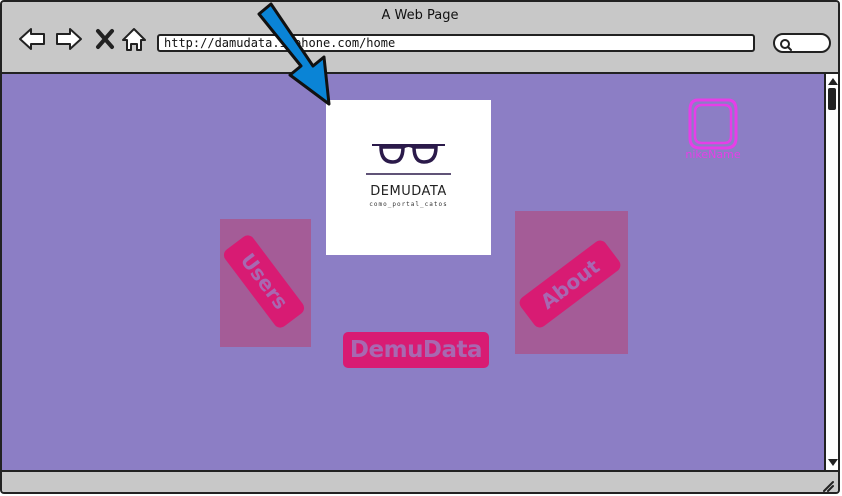  What do you see at coordinates (32, 39) in the screenshot?
I see `back-arrow-icon` at bounding box center [32, 39].